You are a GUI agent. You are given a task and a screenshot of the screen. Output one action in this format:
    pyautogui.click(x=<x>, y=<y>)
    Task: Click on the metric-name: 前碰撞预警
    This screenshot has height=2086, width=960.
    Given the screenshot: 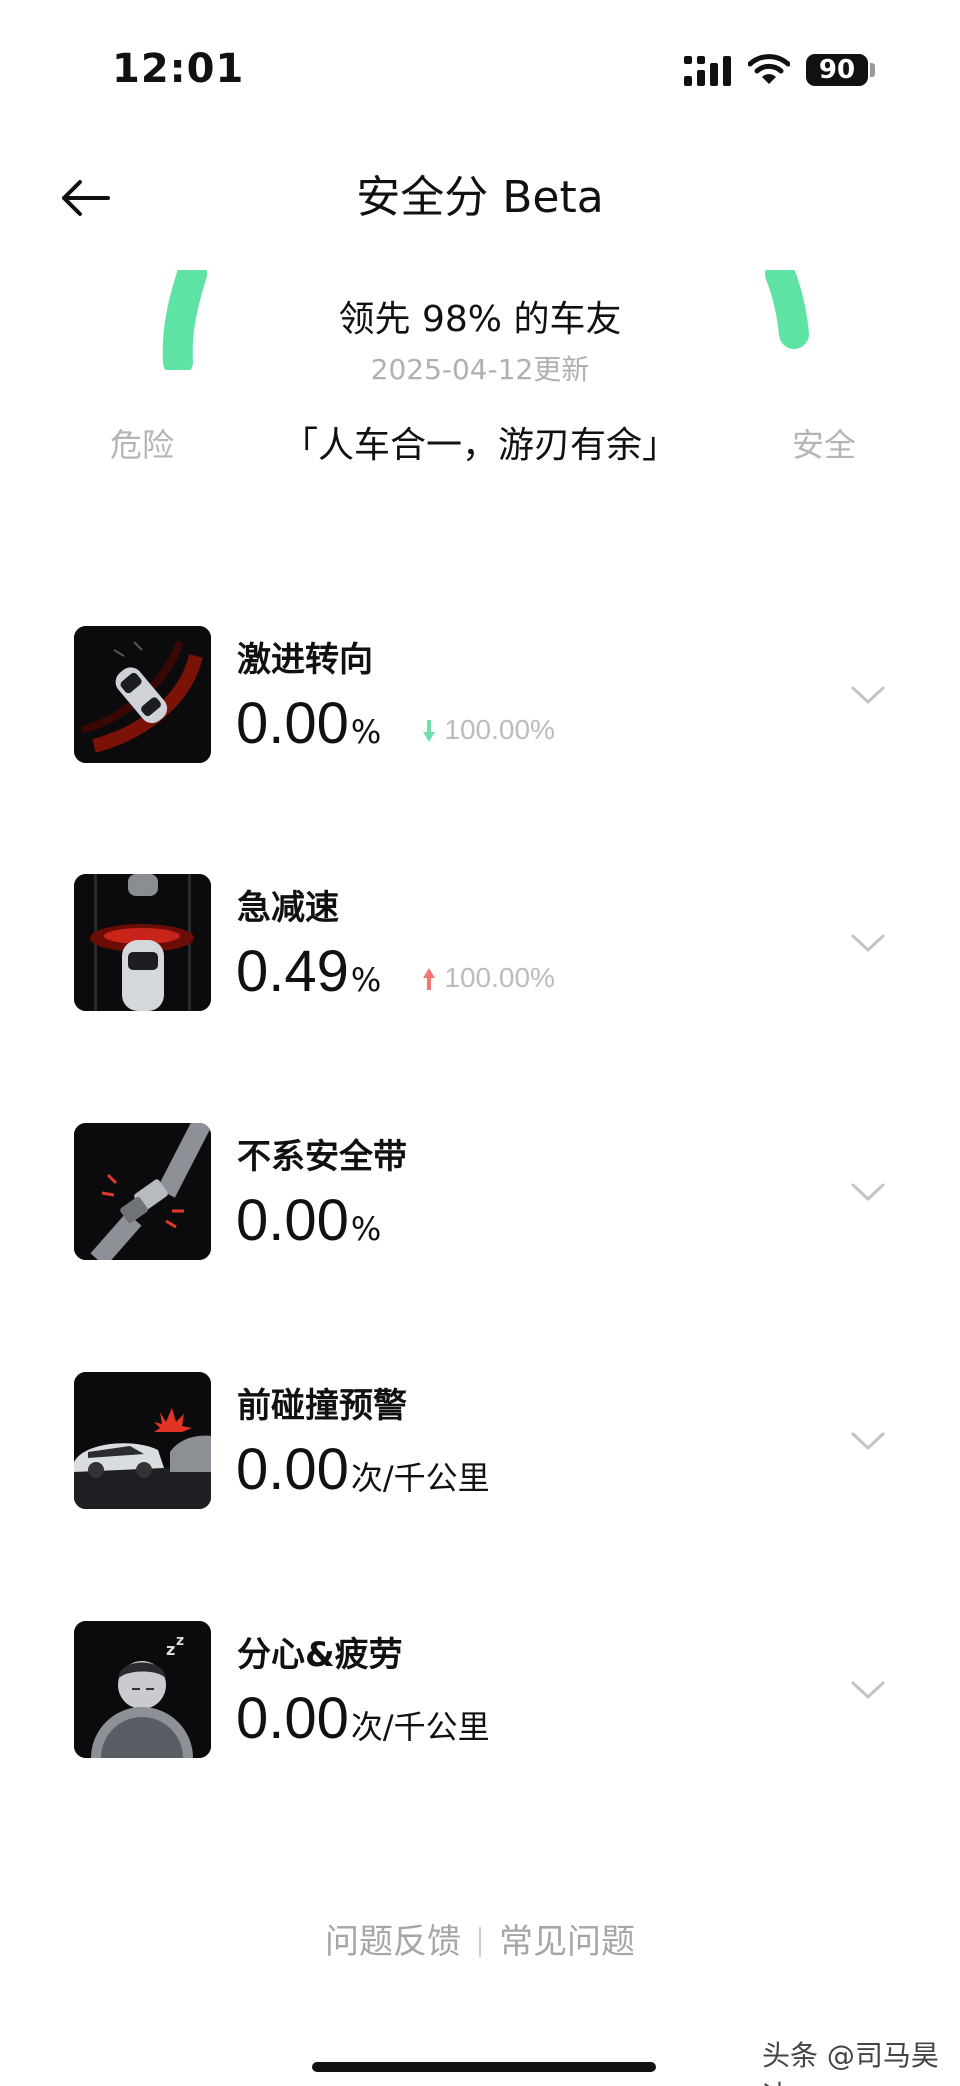 What is the action you would take?
    pyautogui.click(x=322, y=1406)
    